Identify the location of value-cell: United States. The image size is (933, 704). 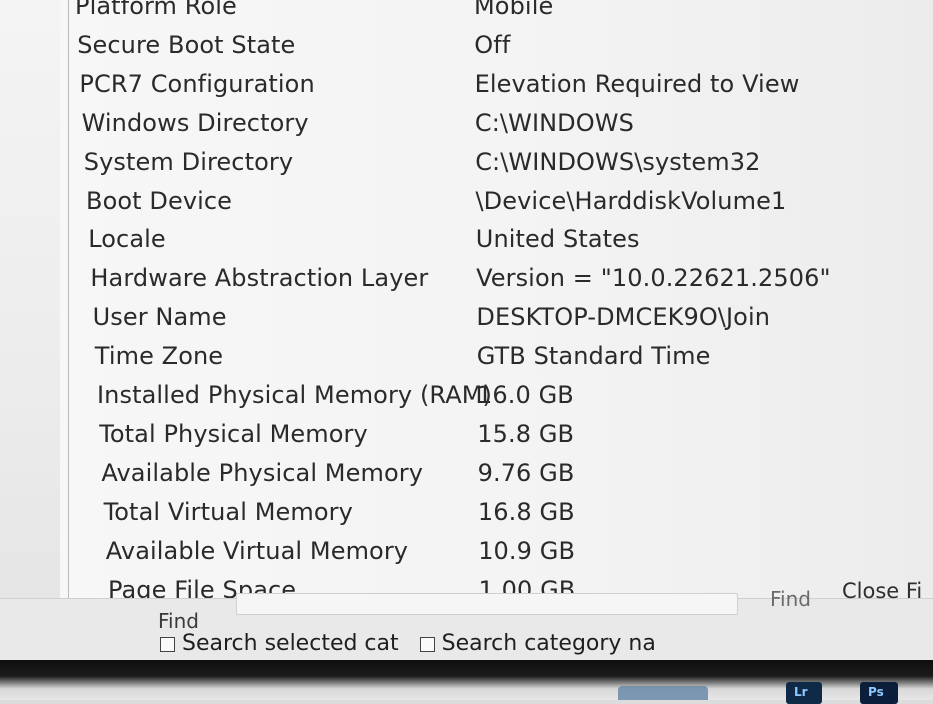
(557, 239).